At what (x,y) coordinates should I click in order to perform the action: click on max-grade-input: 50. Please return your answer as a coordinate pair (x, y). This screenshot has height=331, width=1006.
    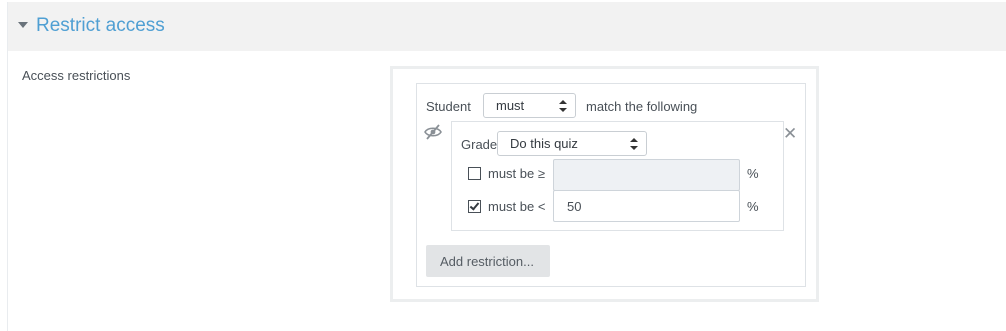
    Looking at the image, I should click on (646, 206).